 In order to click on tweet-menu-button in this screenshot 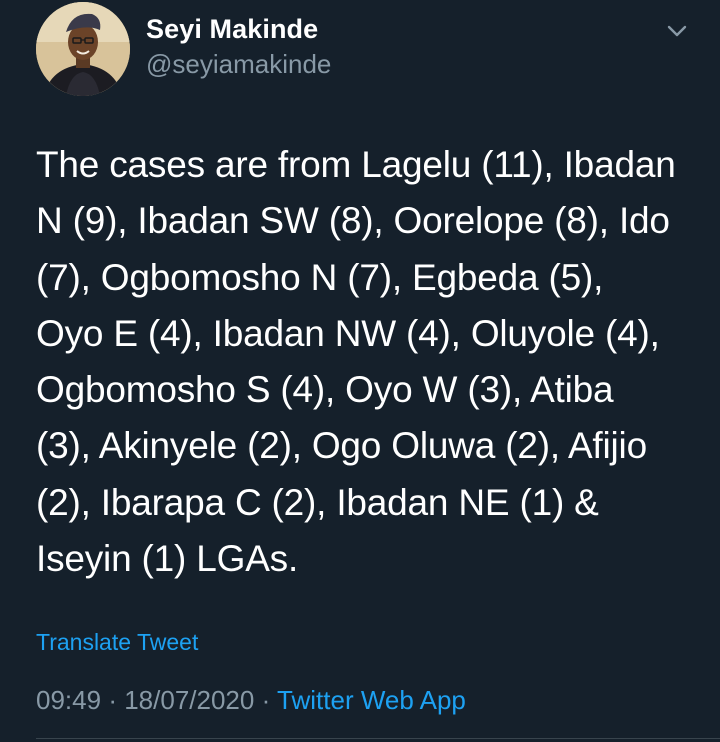, I will do `click(677, 31)`.